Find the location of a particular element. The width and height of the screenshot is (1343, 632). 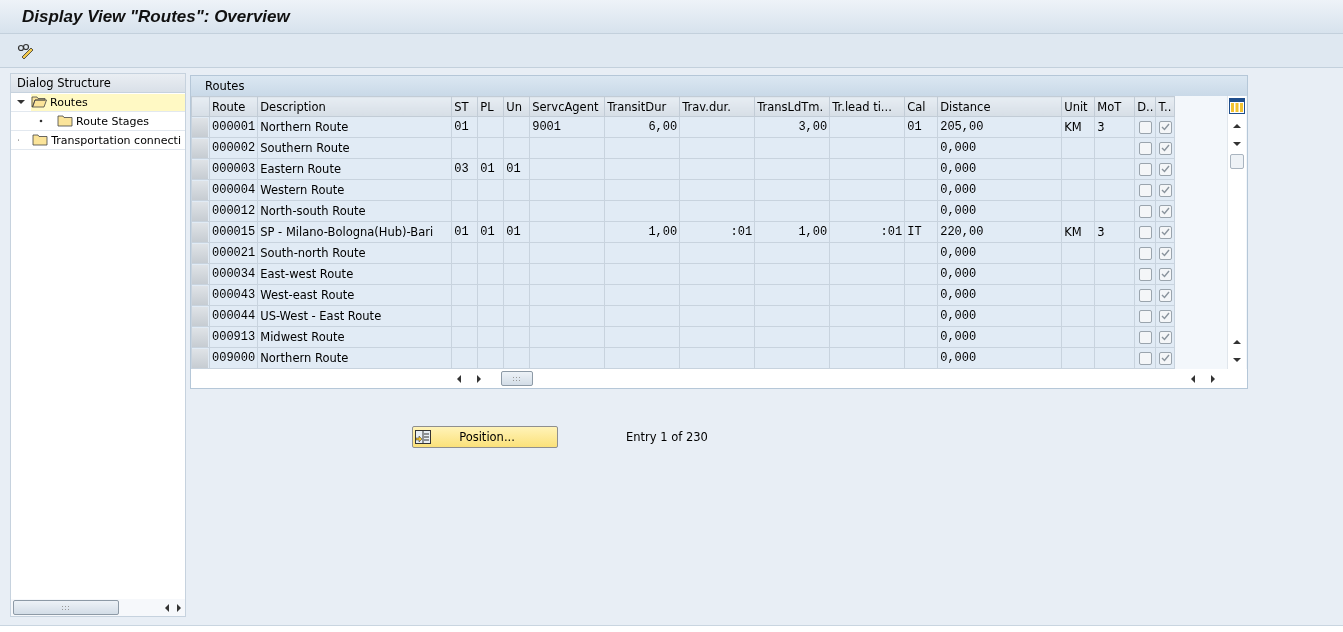

tree-item: Routes is located at coordinates (108, 102).